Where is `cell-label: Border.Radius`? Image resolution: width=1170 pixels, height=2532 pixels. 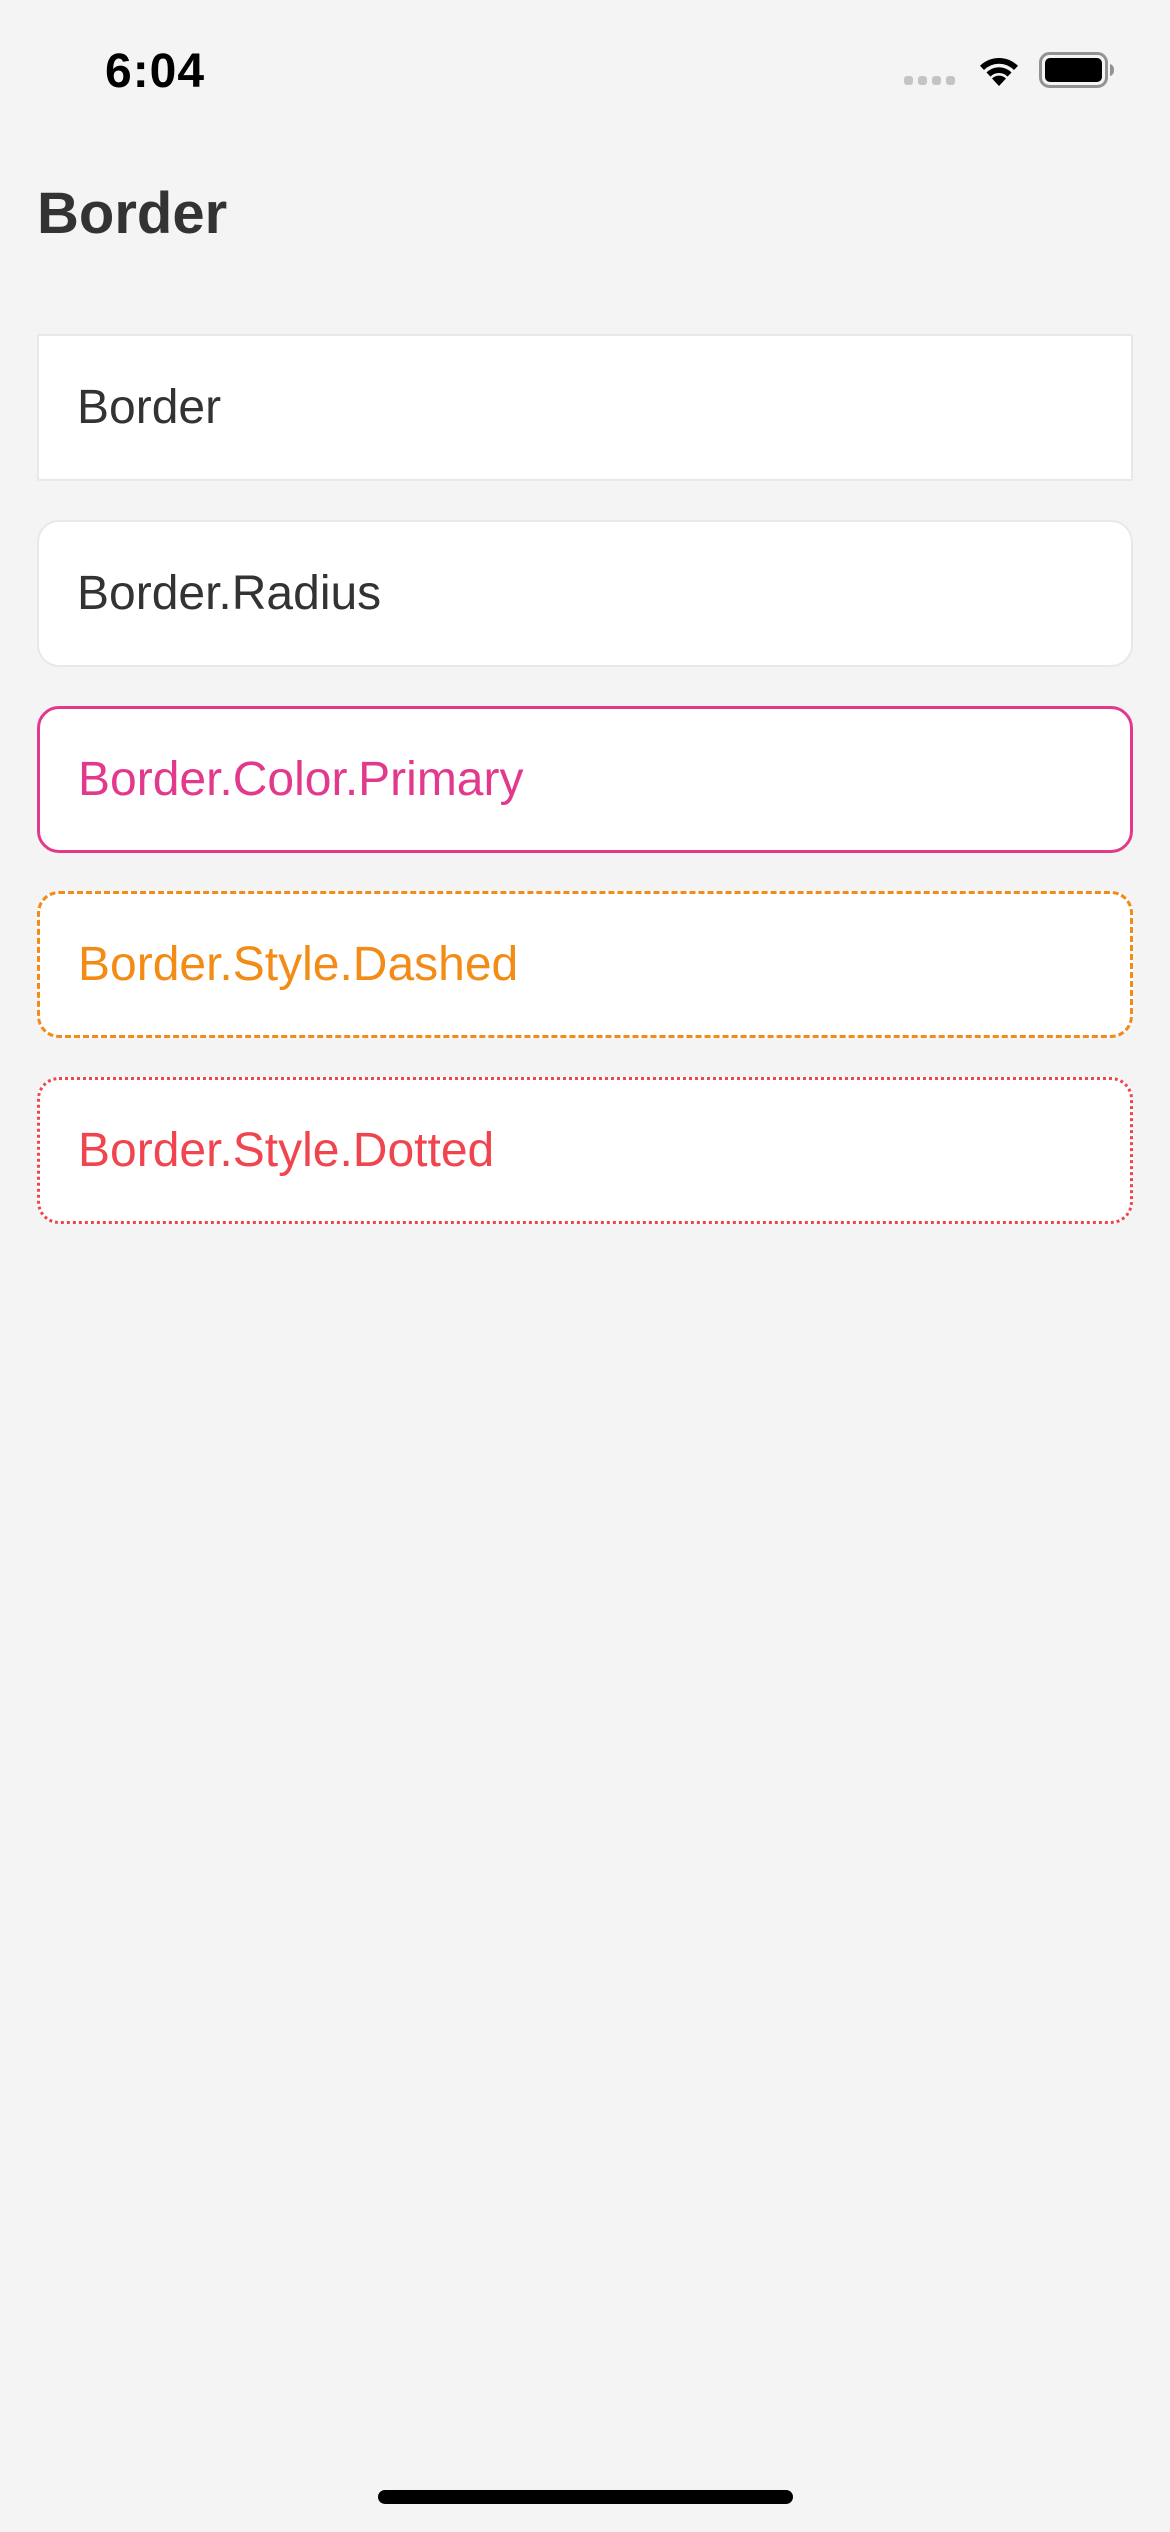 cell-label: Border.Radius is located at coordinates (229, 593).